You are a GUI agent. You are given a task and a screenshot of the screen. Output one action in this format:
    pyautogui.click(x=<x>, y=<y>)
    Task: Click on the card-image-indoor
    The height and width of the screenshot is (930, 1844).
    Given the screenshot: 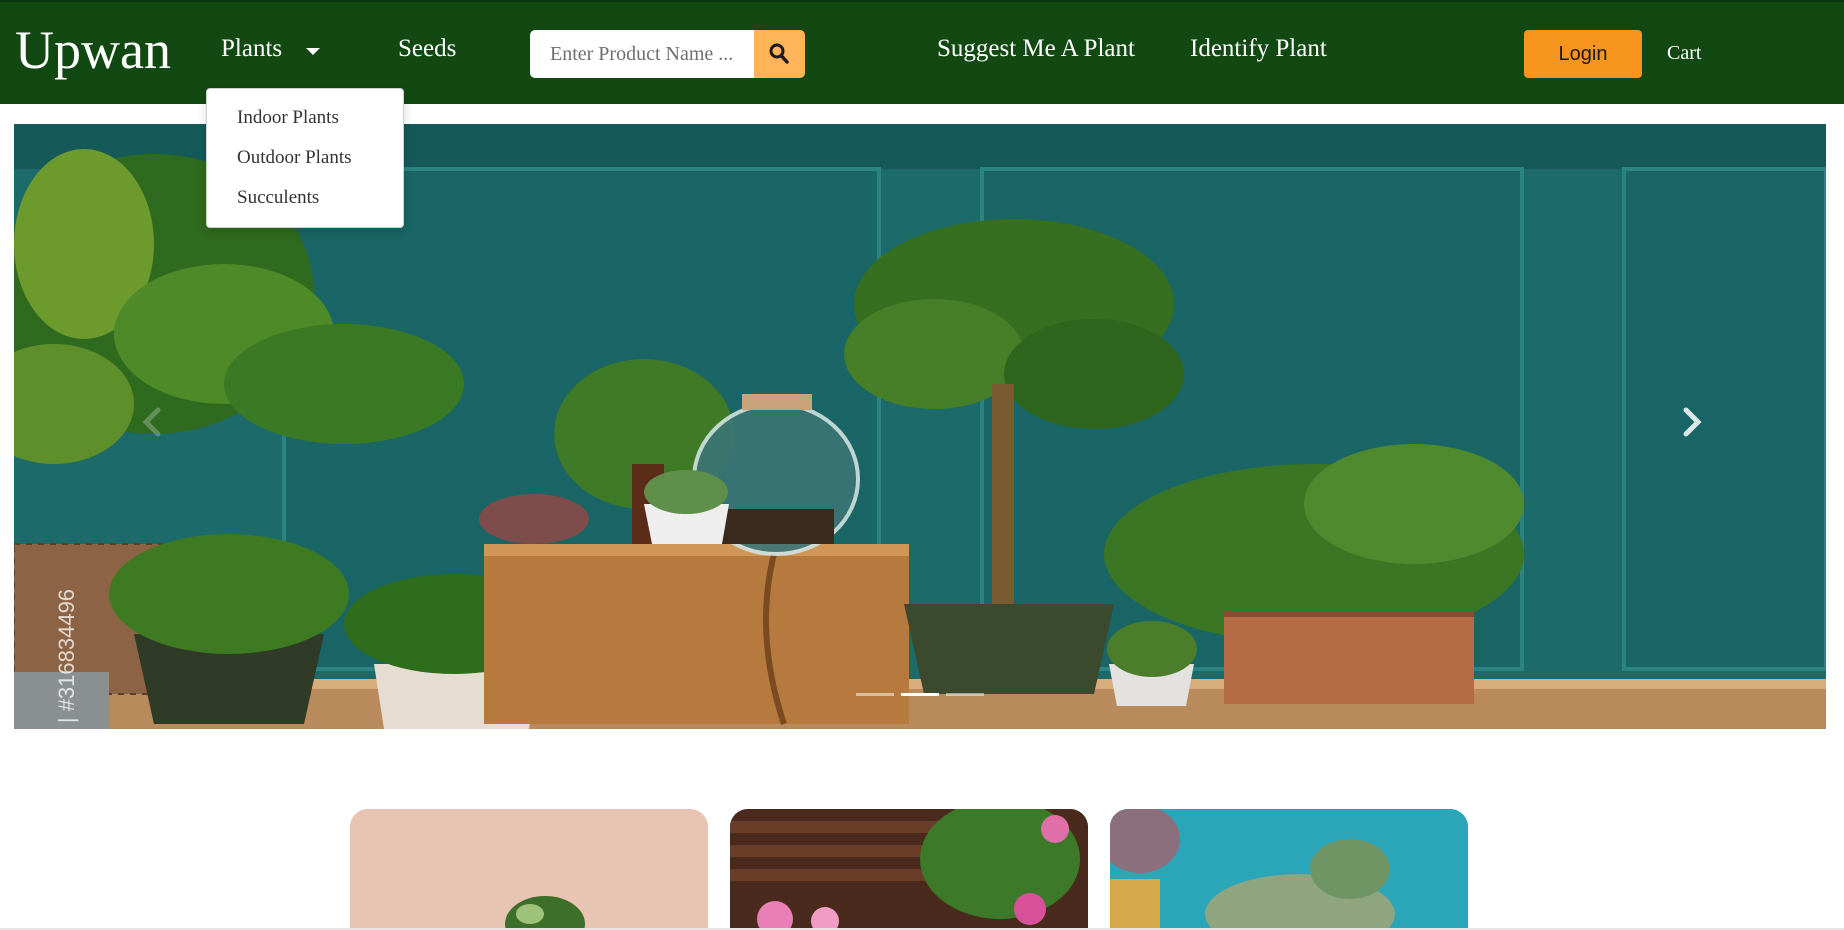 What is the action you would take?
    pyautogui.click(x=529, y=869)
    